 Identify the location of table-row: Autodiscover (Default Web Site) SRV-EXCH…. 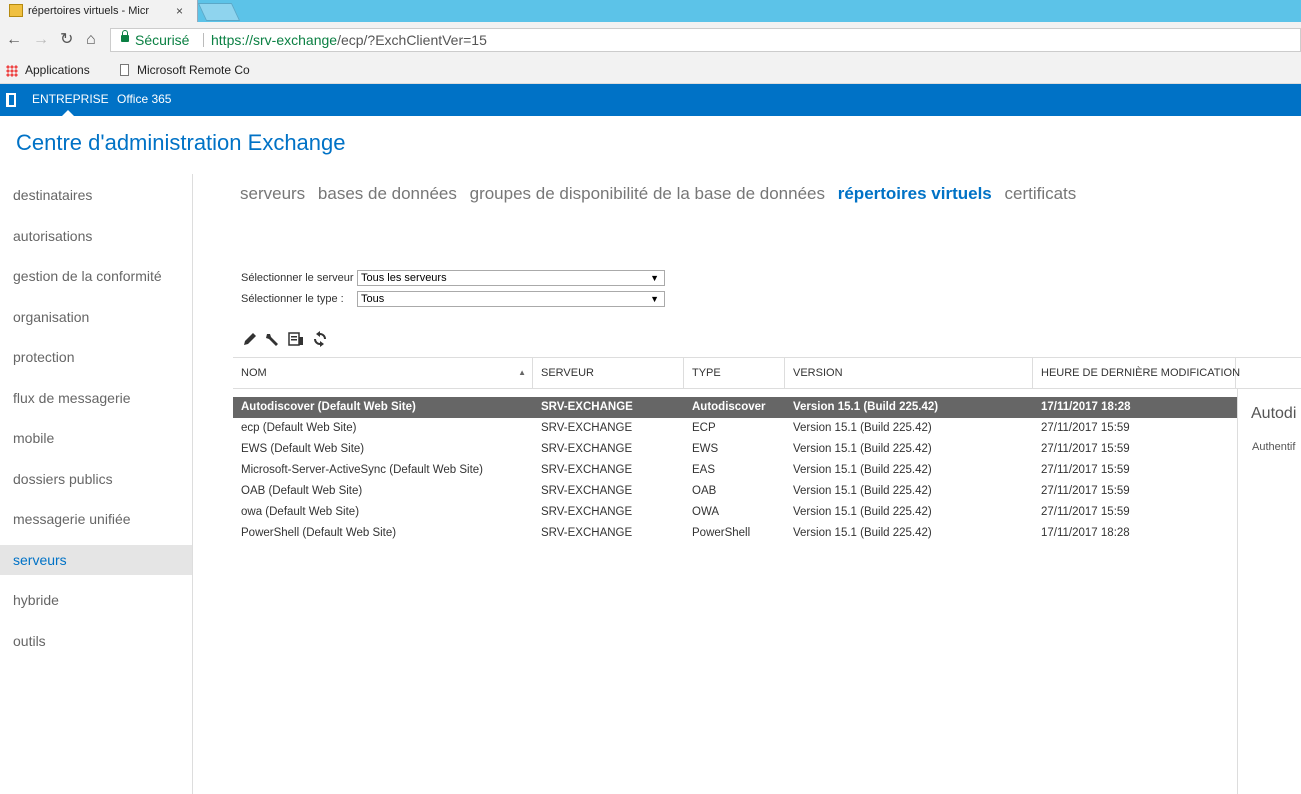
(735, 407).